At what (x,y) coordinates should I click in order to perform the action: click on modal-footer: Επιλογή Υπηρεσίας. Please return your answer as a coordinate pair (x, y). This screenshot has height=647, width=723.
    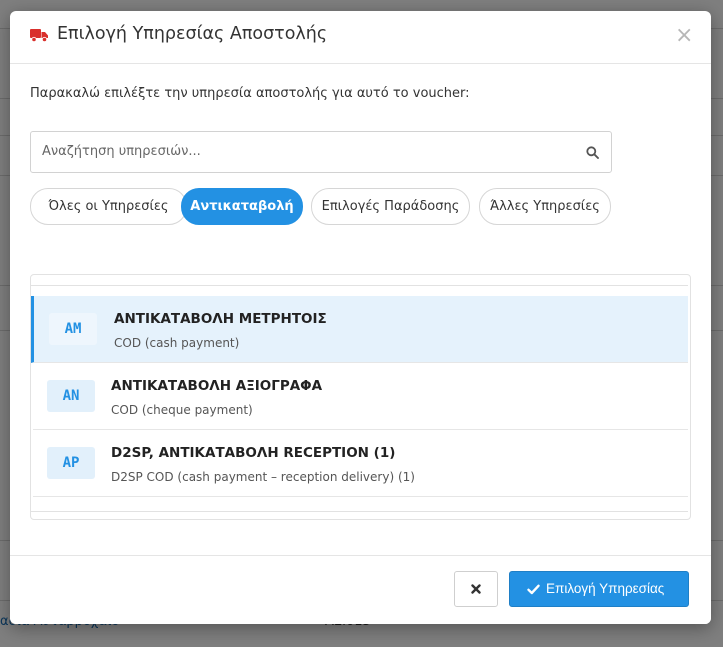
    Looking at the image, I should click on (360, 589).